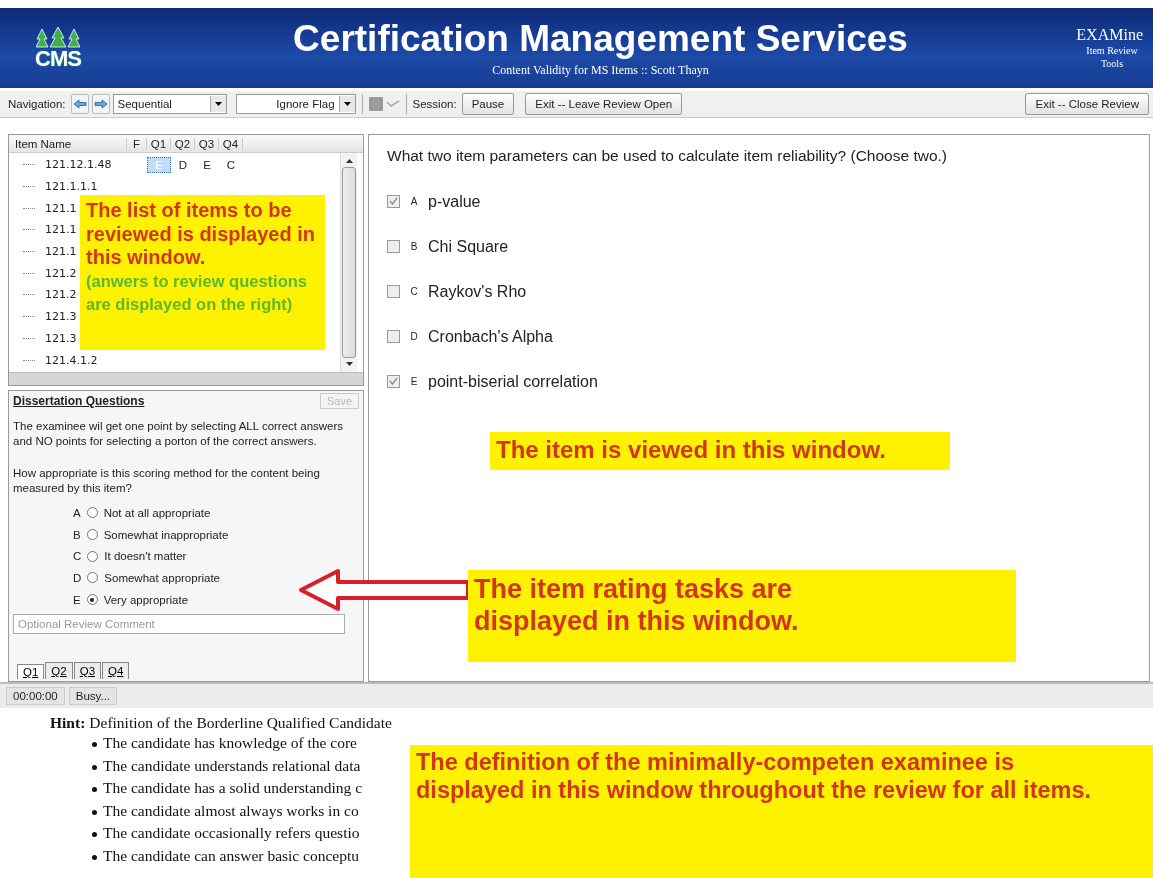  What do you see at coordinates (179, 624) in the screenshot?
I see `comment-field: Optional Review Comment` at bounding box center [179, 624].